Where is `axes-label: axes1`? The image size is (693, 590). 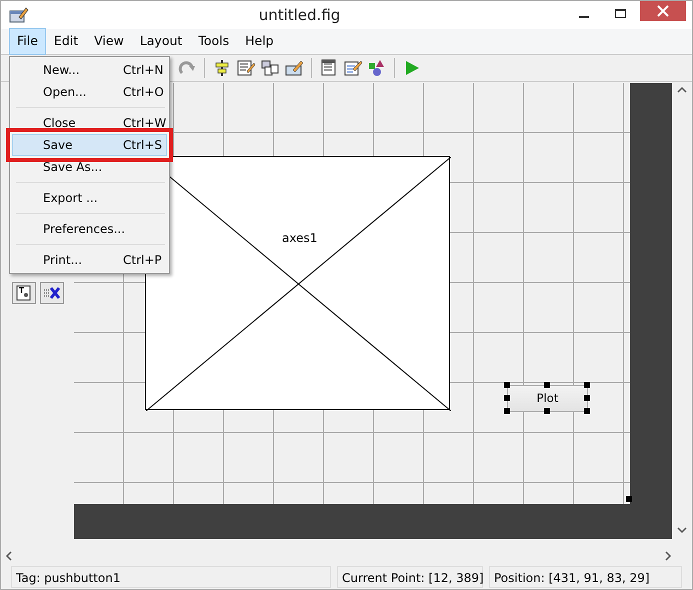 axes-label: axes1 is located at coordinates (300, 239).